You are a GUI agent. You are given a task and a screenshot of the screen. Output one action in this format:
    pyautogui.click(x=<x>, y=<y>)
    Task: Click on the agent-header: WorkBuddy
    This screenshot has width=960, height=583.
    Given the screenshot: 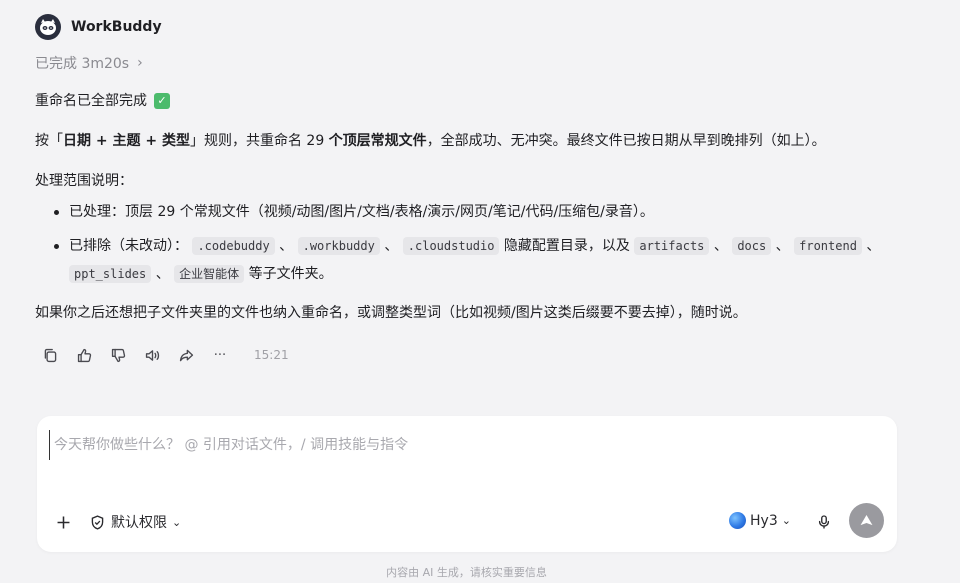 What is the action you would take?
    pyautogui.click(x=98, y=27)
    